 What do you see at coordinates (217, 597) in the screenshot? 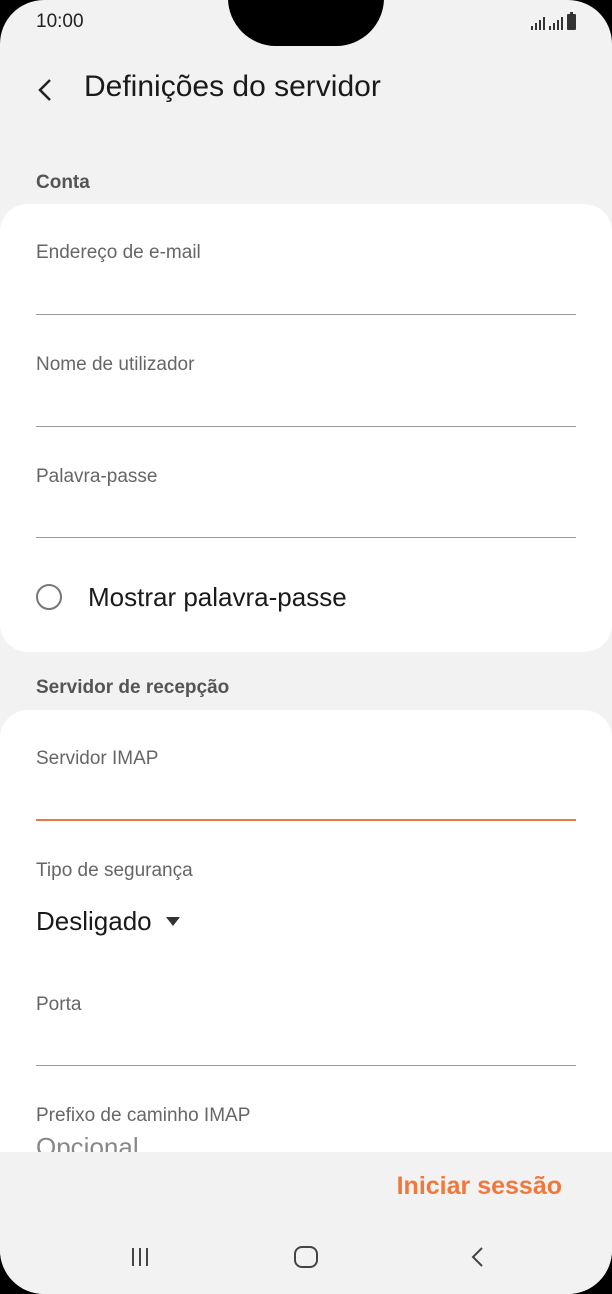
I see `show-password-label: Mostrar palavra-passe` at bounding box center [217, 597].